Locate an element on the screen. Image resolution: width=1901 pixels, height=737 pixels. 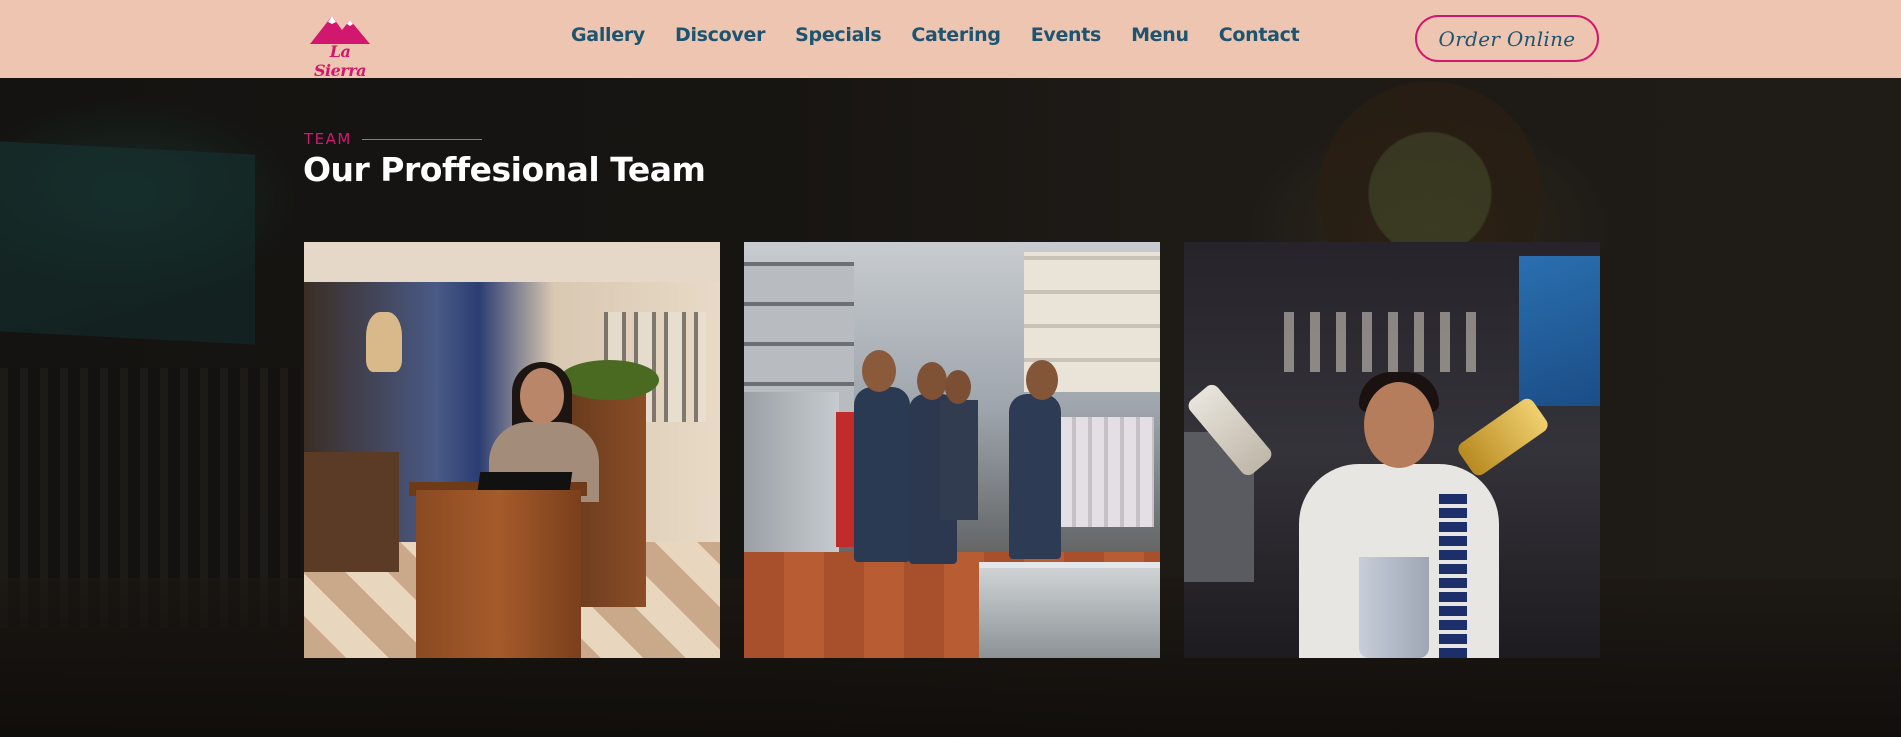
plant is located at coordinates (609, 380).